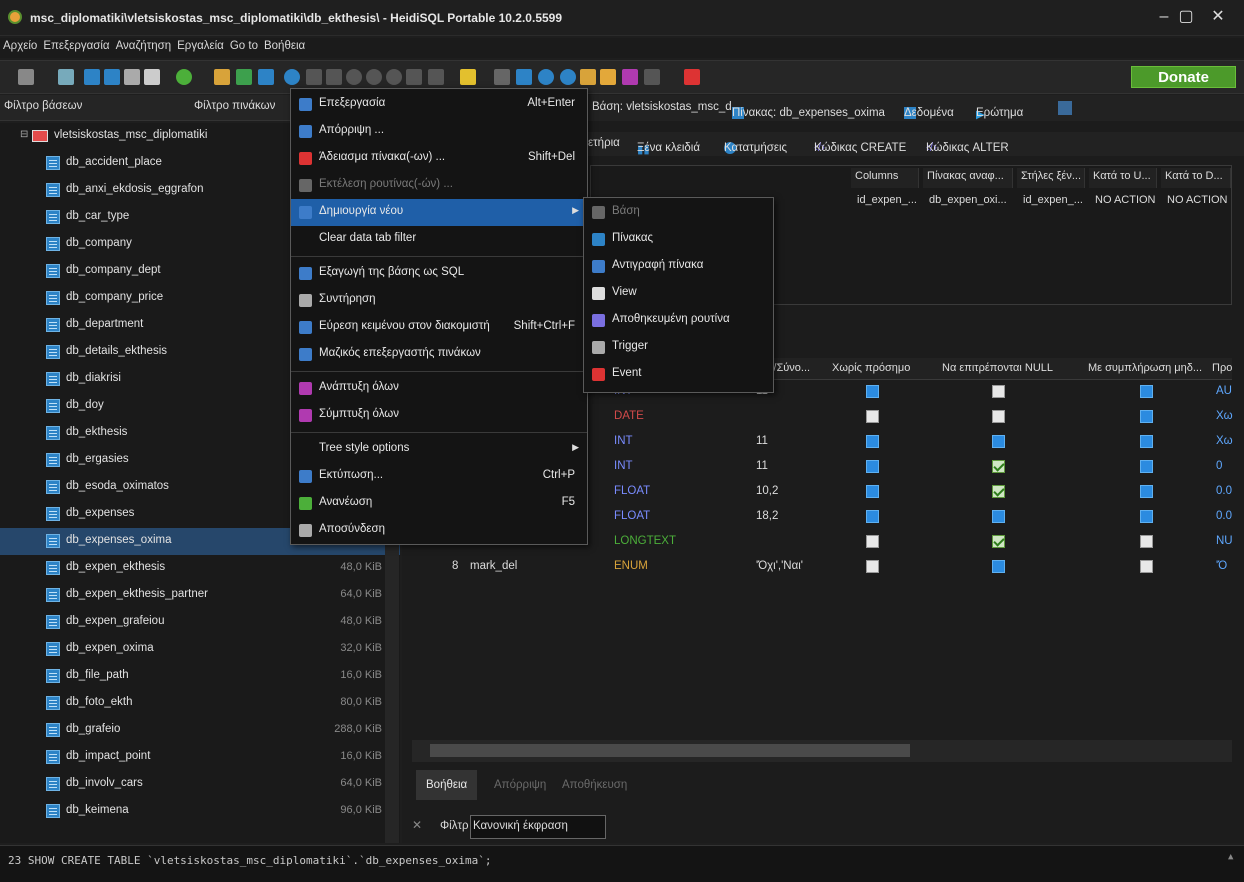 The width and height of the screenshot is (1244, 882). Describe the element at coordinates (92, 77) in the screenshot. I see `copy-icon` at that location.